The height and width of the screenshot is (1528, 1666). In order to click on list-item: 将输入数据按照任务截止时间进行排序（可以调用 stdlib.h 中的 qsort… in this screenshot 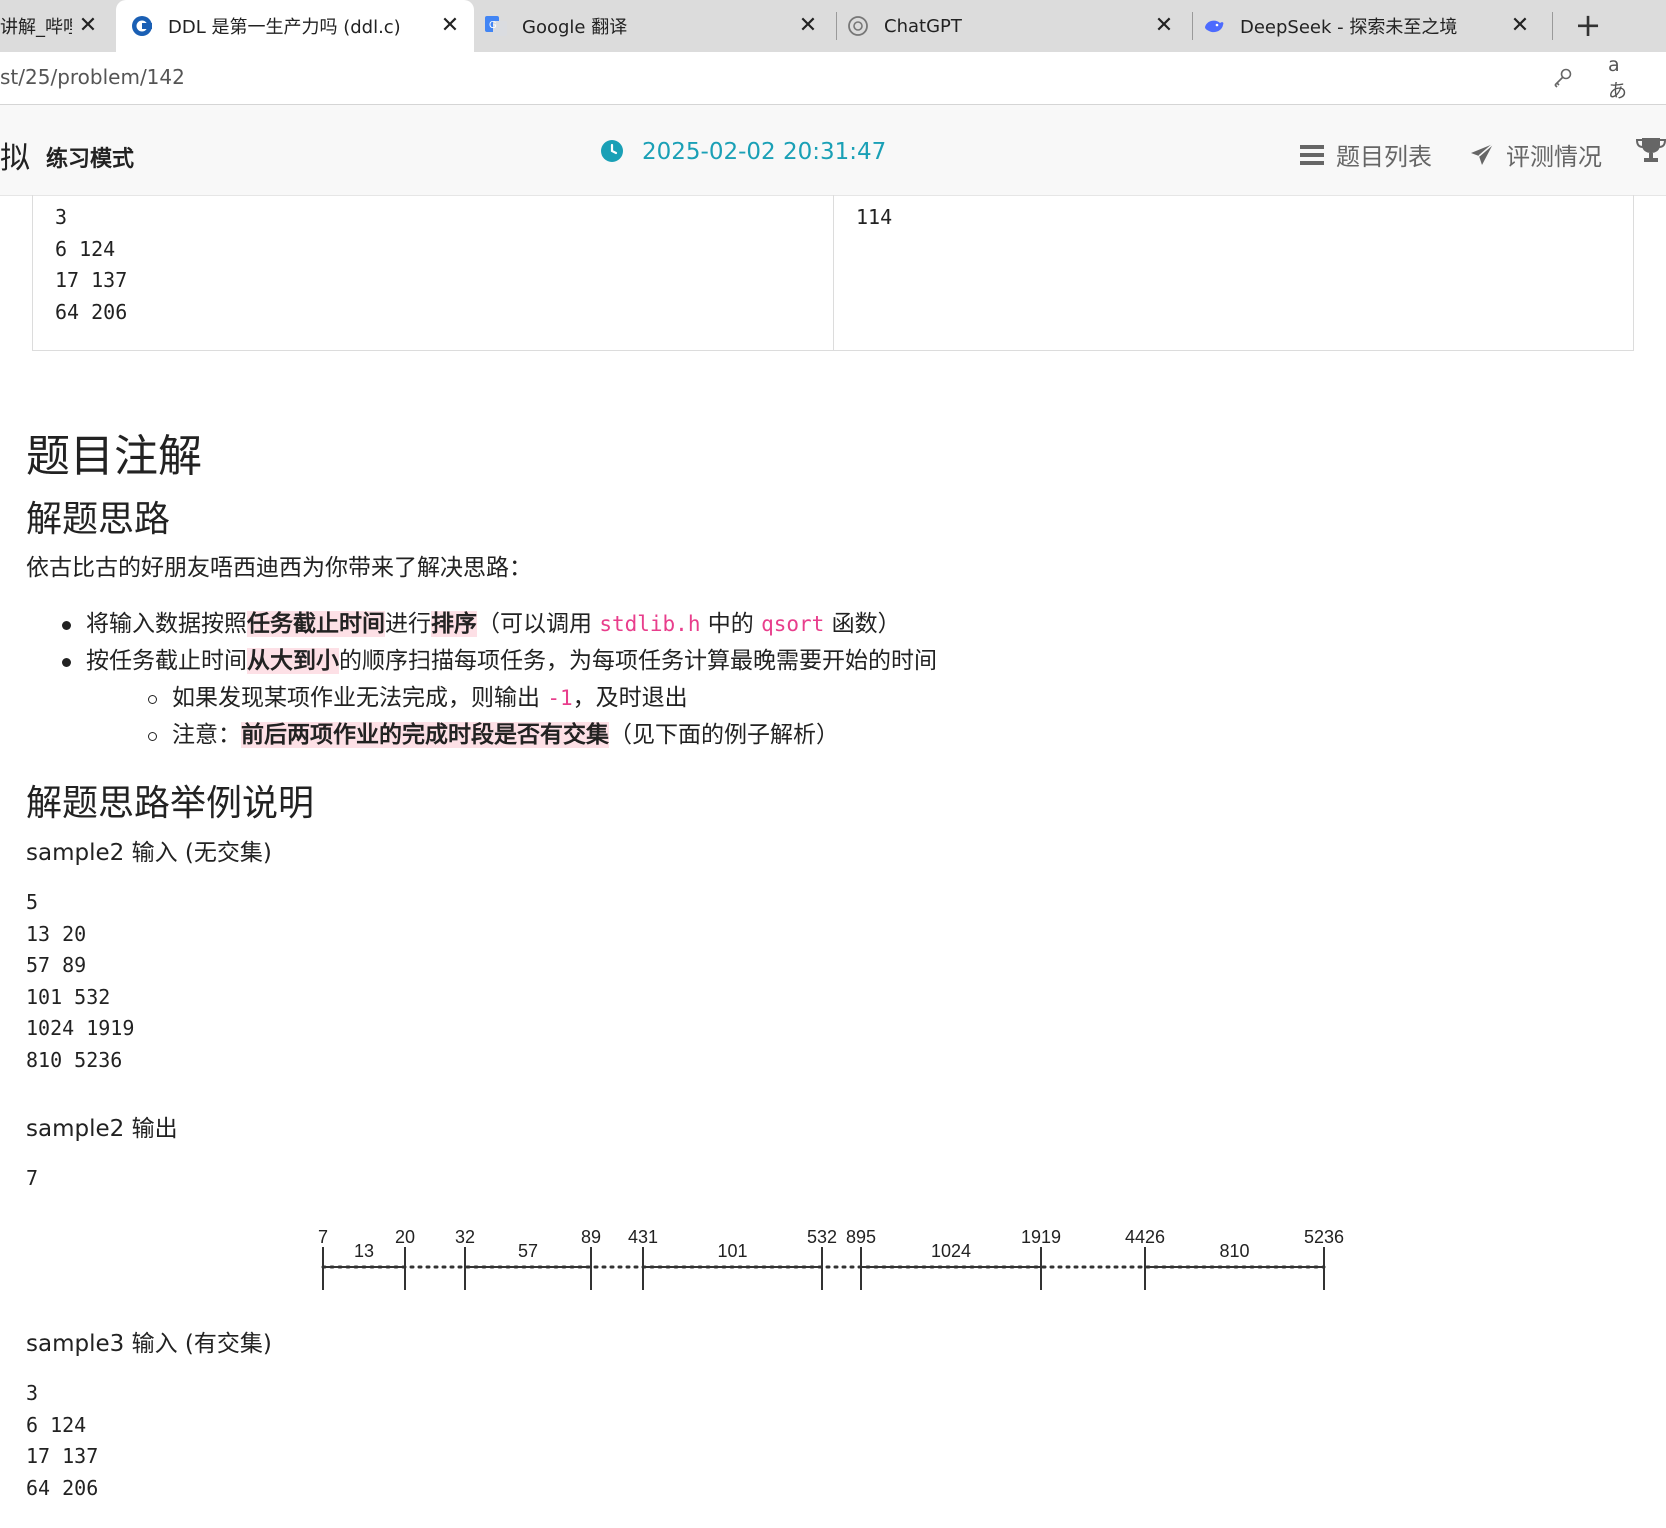, I will do `click(498, 624)`.